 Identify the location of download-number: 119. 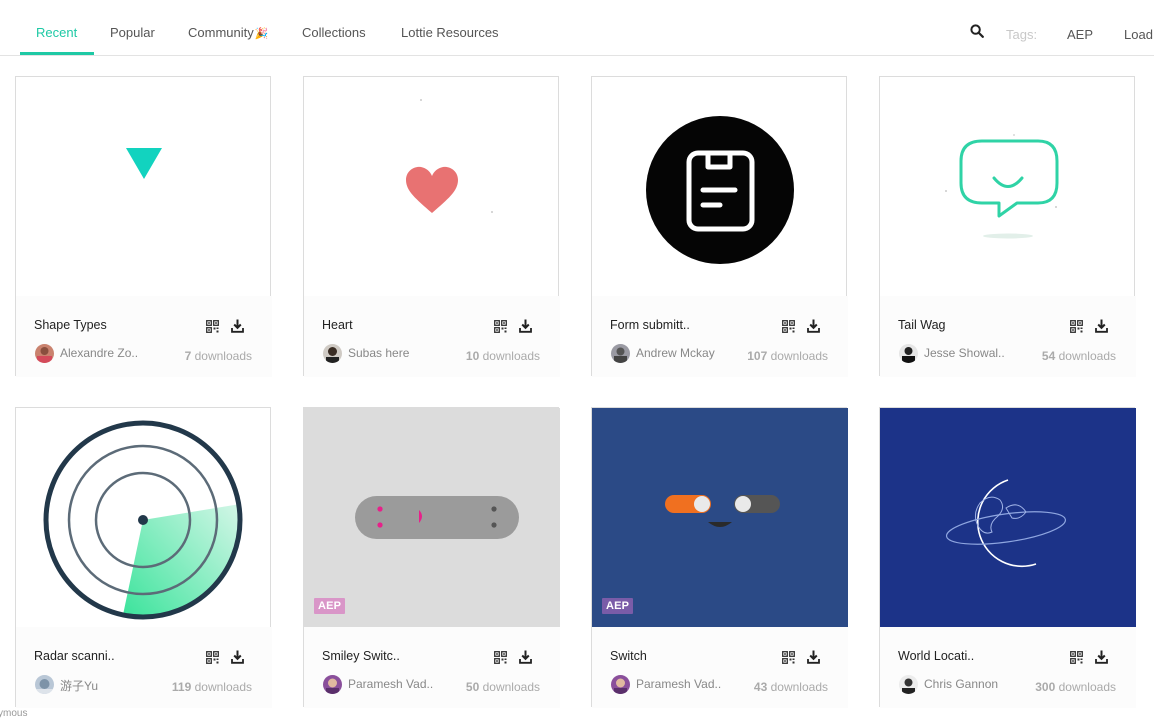
(181, 687).